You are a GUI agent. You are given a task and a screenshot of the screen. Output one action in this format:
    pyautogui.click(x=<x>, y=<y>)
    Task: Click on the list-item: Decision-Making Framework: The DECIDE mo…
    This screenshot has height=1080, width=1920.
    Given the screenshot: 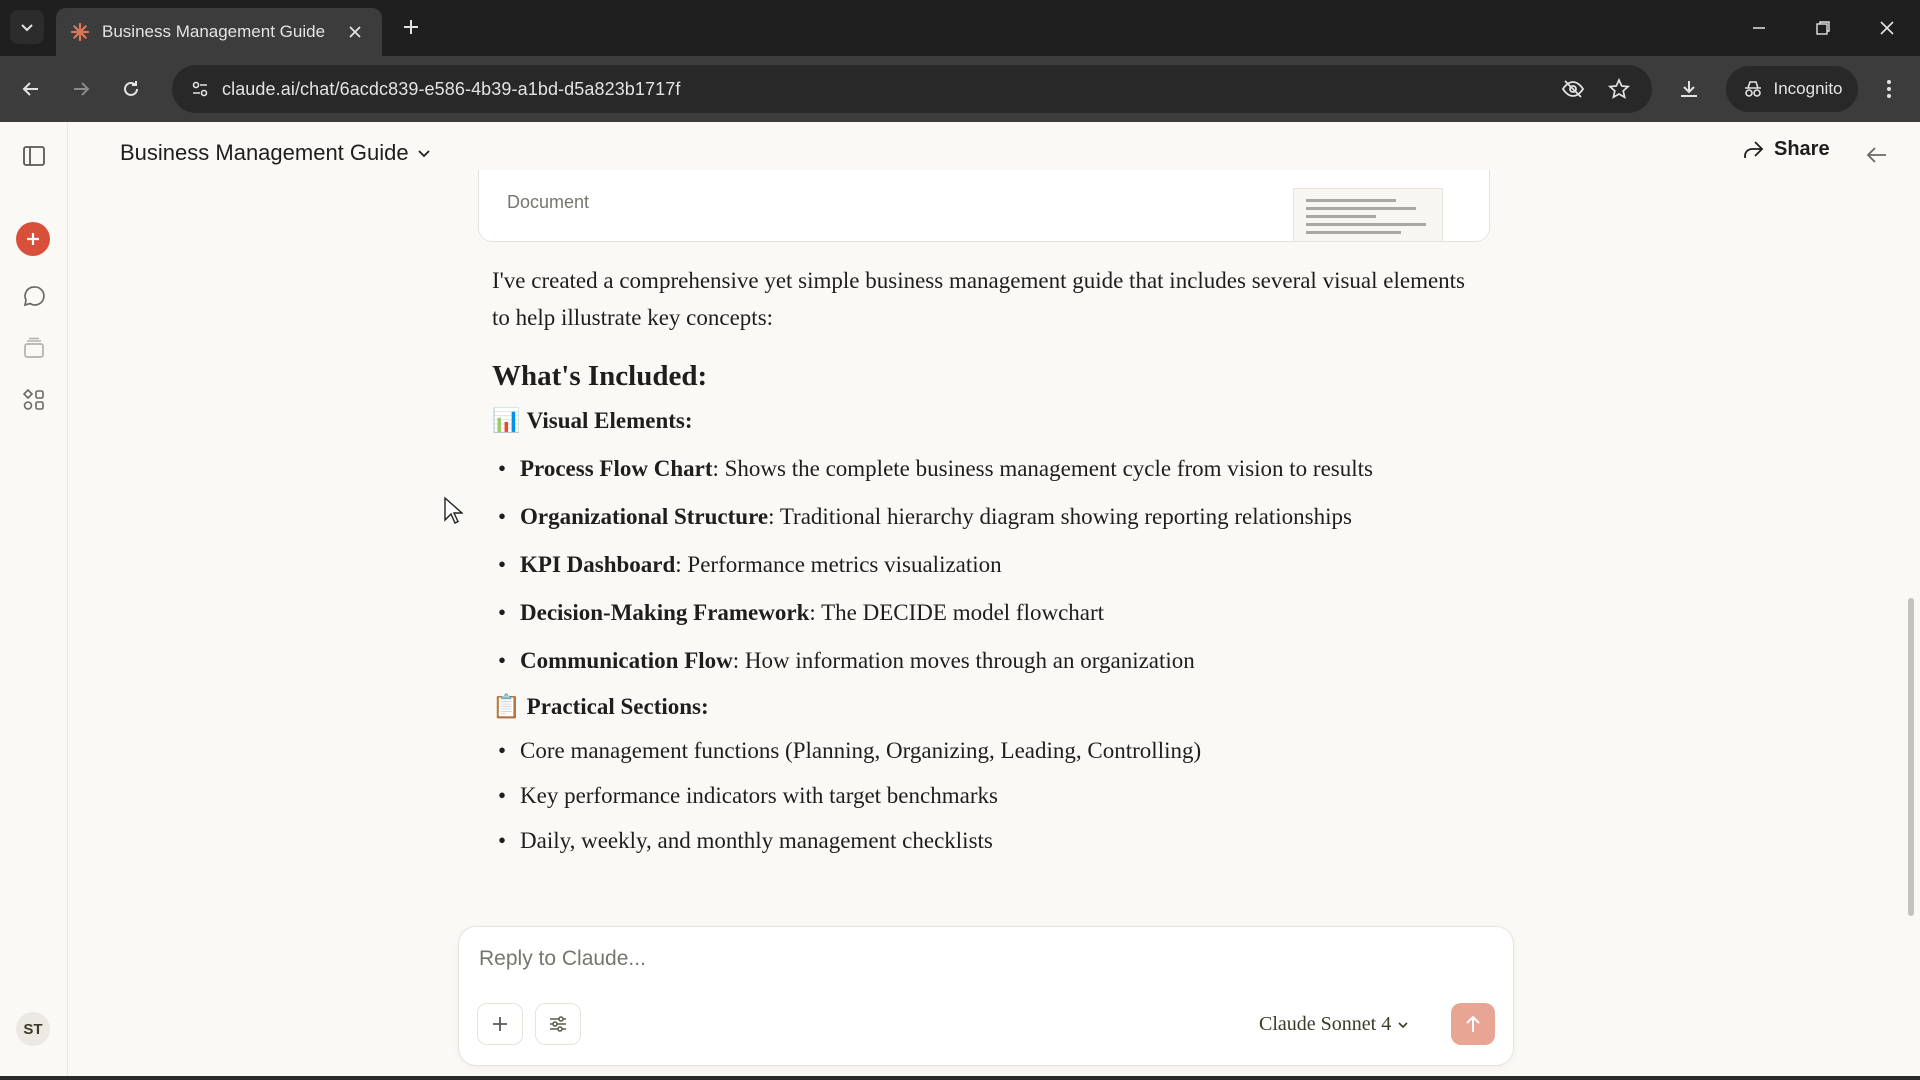 What is the action you would take?
    pyautogui.click(x=982, y=612)
    